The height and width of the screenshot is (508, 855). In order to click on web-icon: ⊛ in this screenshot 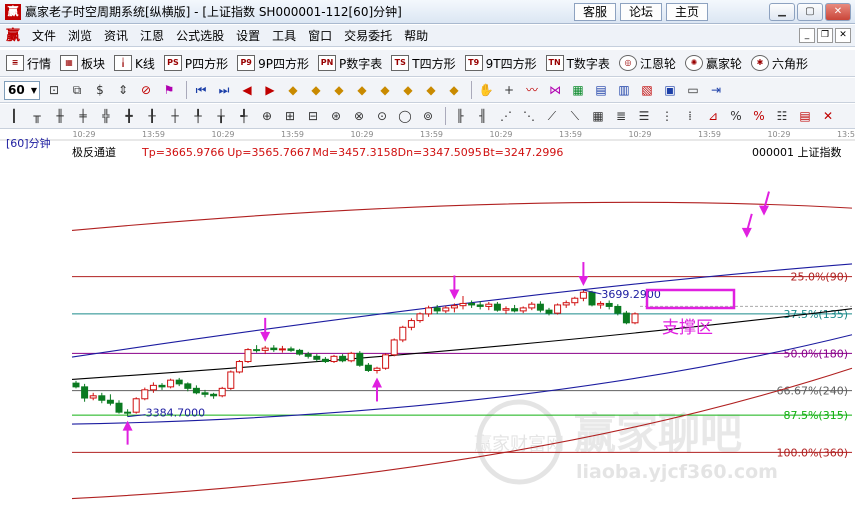, I will do `click(336, 116)`.